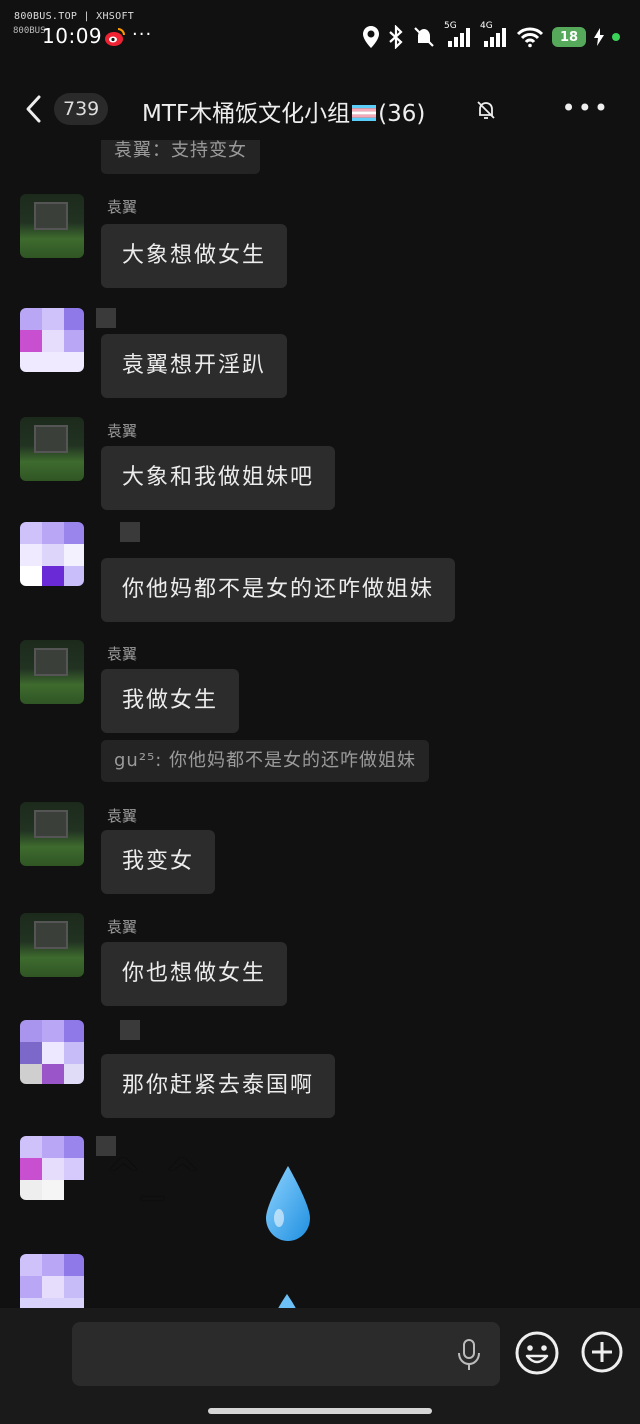  Describe the element at coordinates (72, 36) in the screenshot. I see `status-time: 10:09` at that location.